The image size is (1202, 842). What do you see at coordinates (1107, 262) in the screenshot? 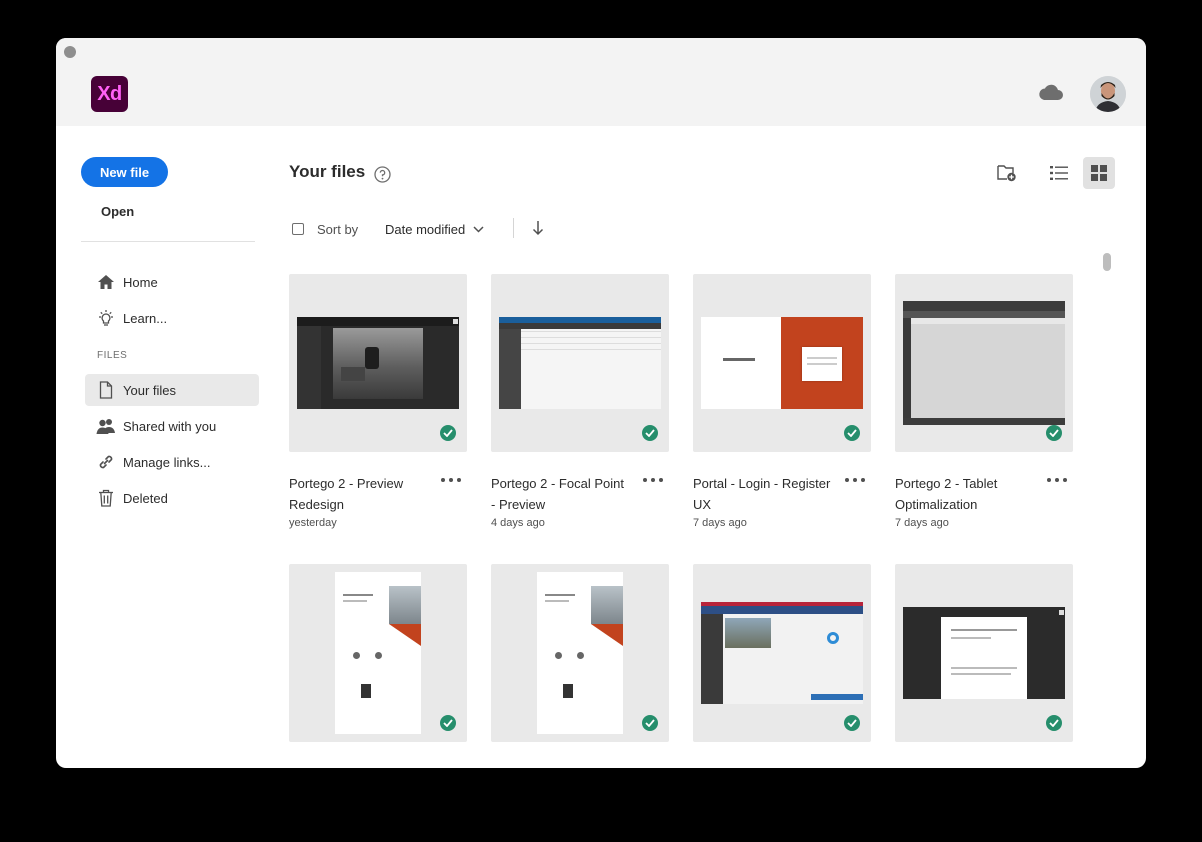
I see `scrollbar-thumb` at bounding box center [1107, 262].